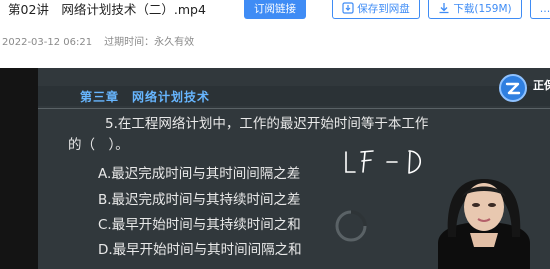 This screenshot has height=269, width=550. What do you see at coordinates (351, 226) in the screenshot?
I see `loading-spinner-icon` at bounding box center [351, 226].